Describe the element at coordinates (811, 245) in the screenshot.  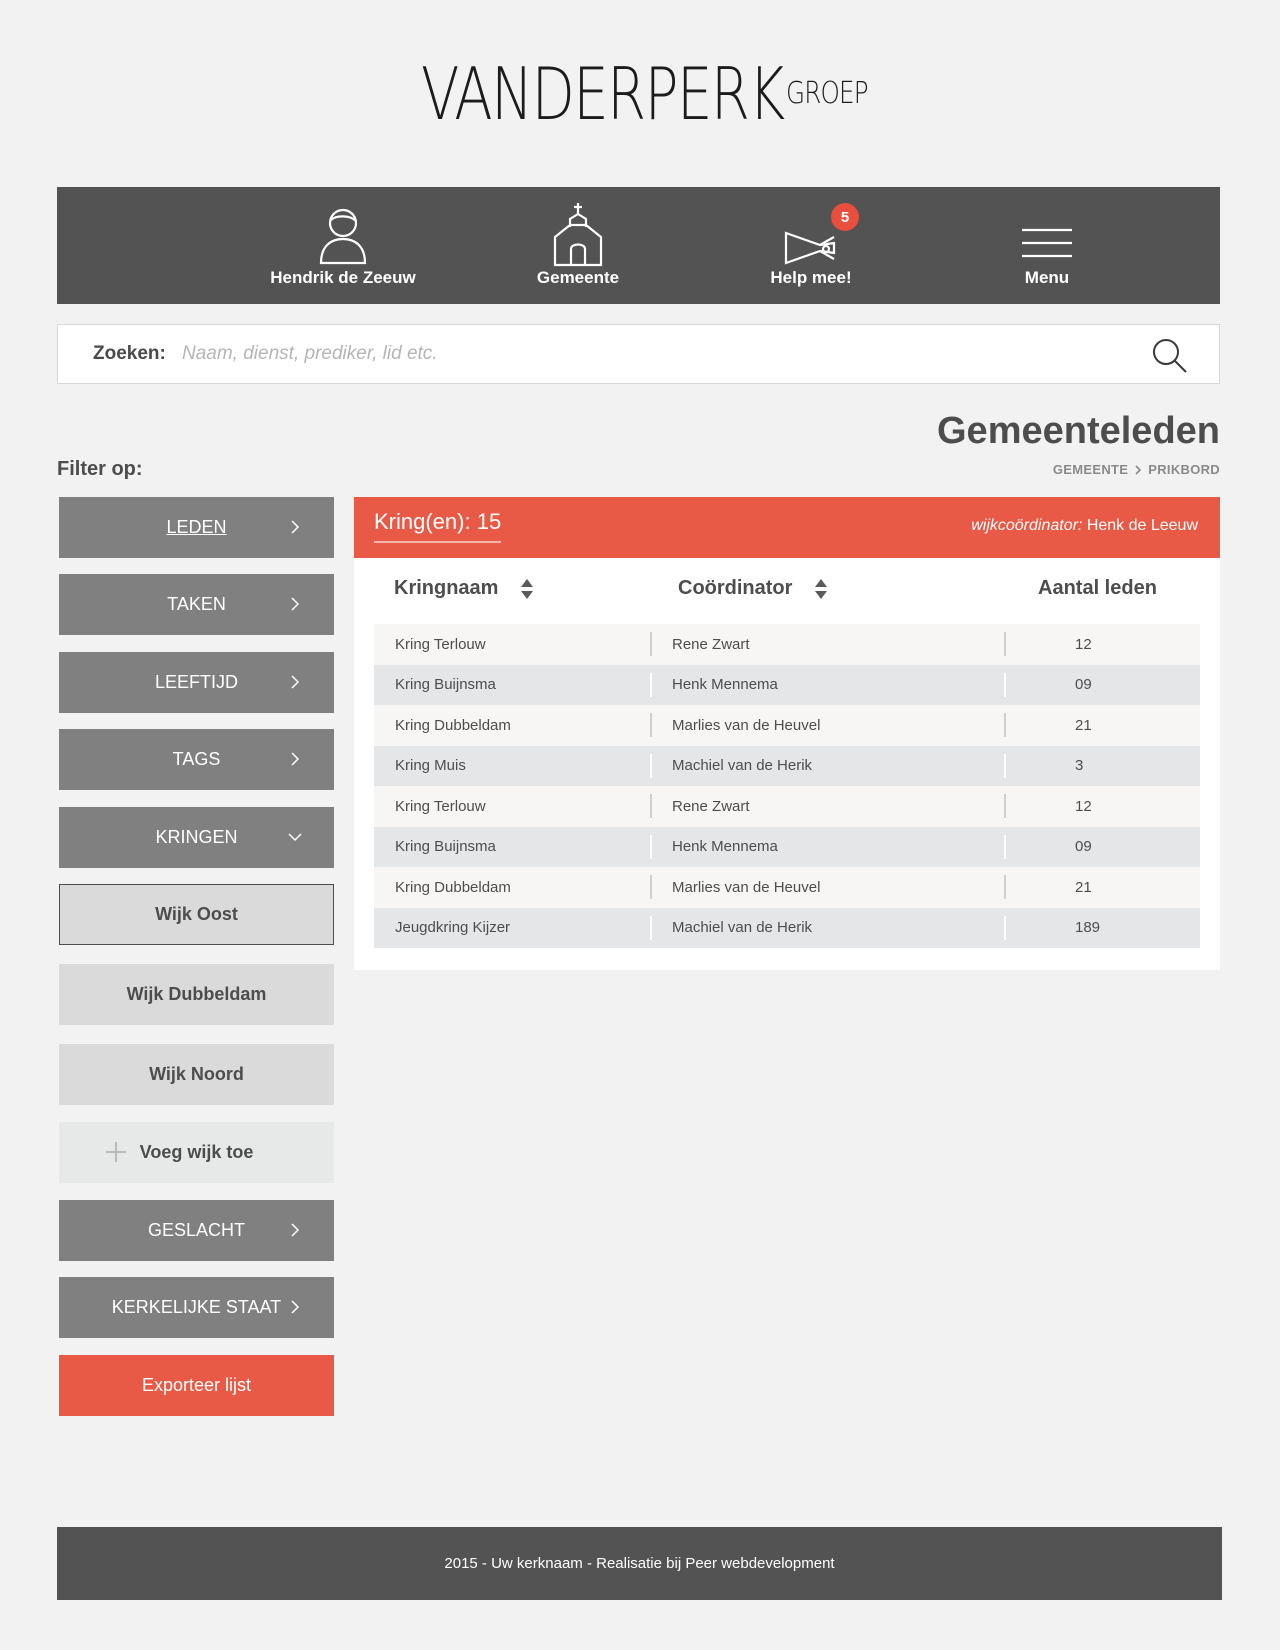
I see `nav-item-help: 5 Help mee!` at that location.